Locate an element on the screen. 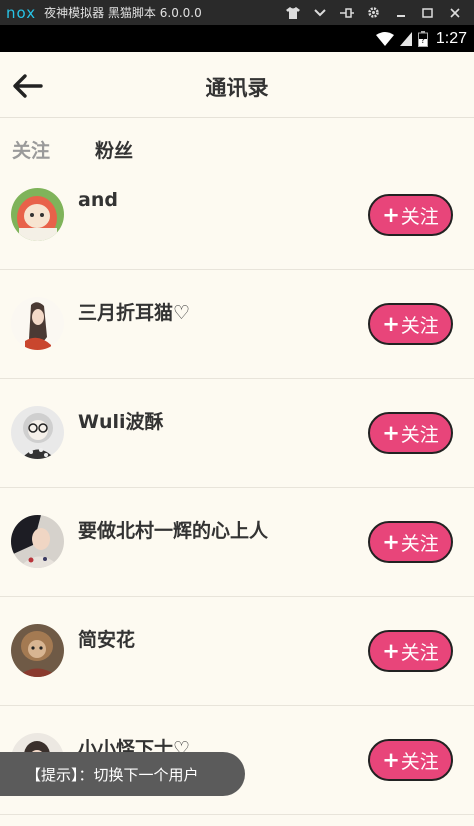  emulator-title: 夜神模拟器 黑猫脚本 6.0.0.0 is located at coordinates (123, 13).